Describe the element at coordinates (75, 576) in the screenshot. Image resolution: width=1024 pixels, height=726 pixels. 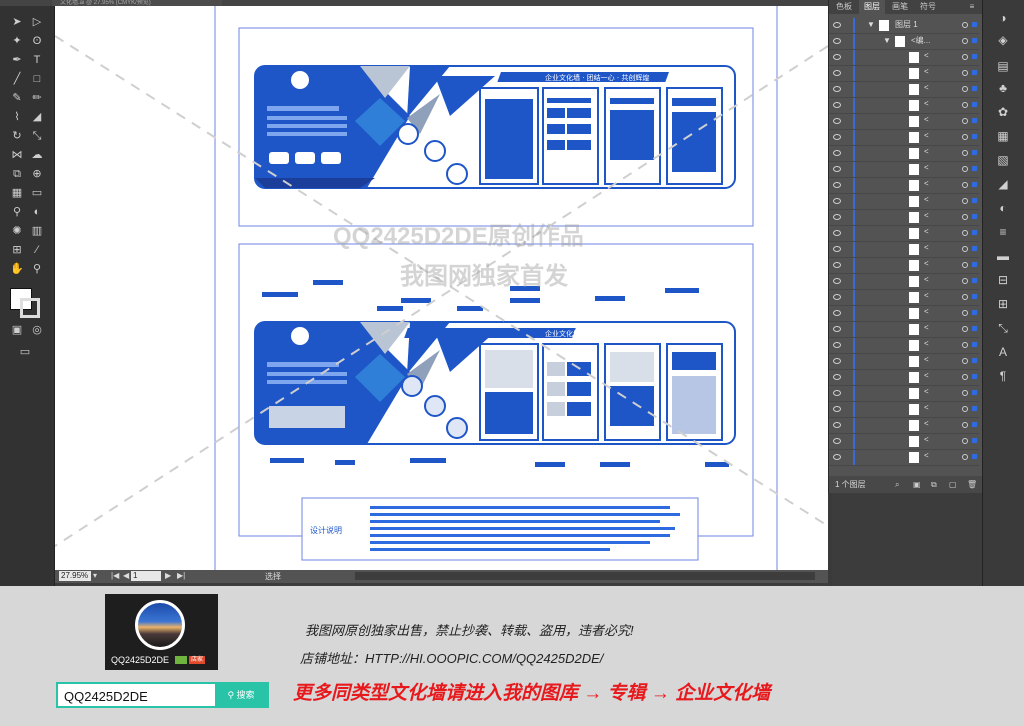
I see `zoom-field: 27.95%` at that location.